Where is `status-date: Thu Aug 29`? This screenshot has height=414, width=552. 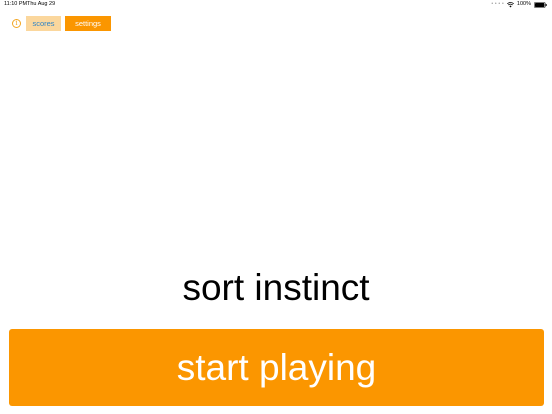
status-date: Thu Aug 29 is located at coordinates (41, 4).